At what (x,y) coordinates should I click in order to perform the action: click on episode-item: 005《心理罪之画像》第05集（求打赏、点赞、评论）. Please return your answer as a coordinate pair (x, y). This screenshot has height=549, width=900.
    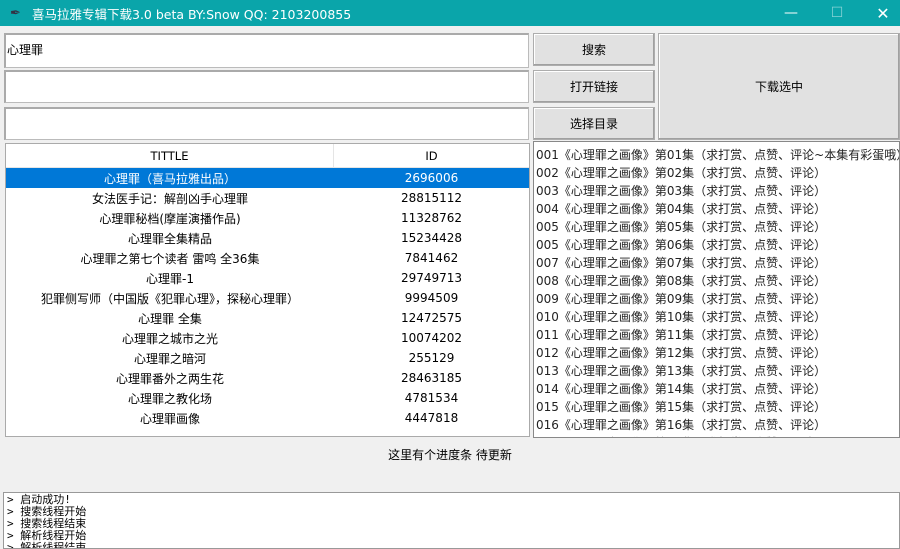
    Looking at the image, I should click on (716, 227).